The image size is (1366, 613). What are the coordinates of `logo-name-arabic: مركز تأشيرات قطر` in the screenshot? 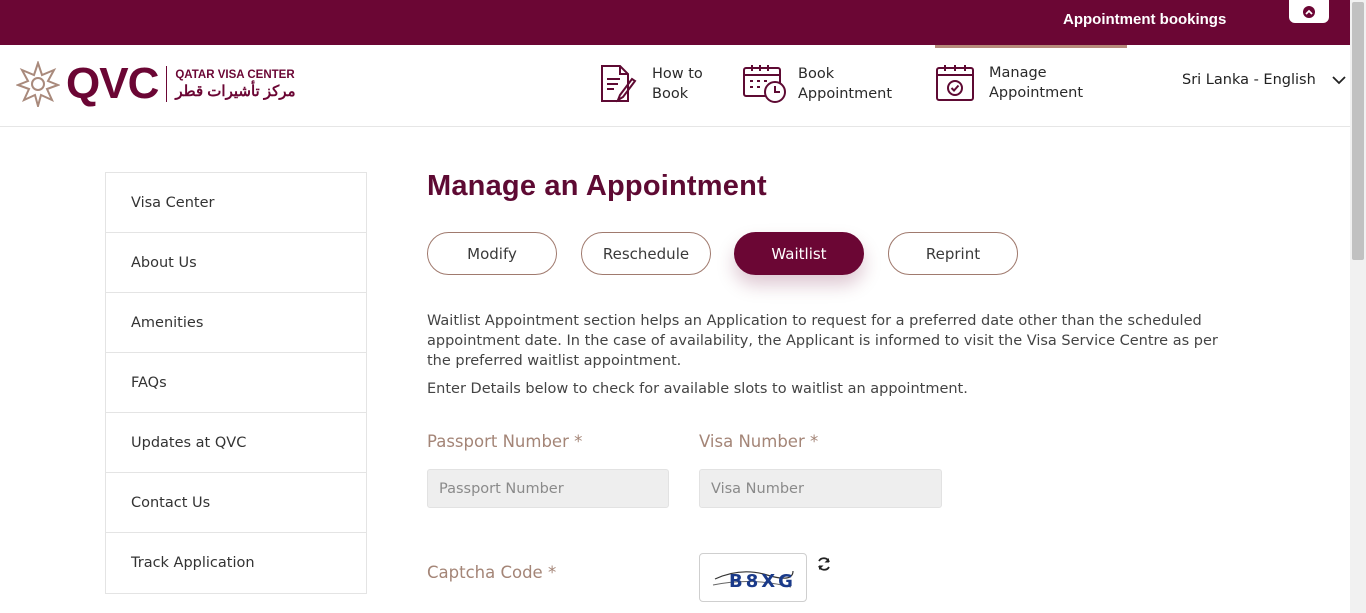 It's located at (235, 91).